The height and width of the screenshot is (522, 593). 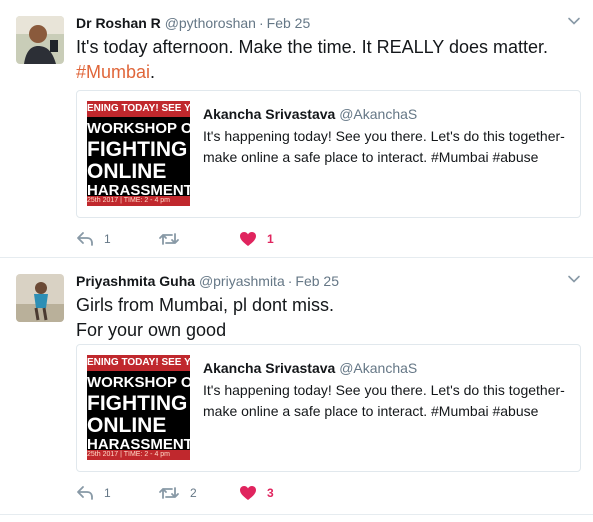 I want to click on user-name: Dr Roshan R, so click(x=118, y=23).